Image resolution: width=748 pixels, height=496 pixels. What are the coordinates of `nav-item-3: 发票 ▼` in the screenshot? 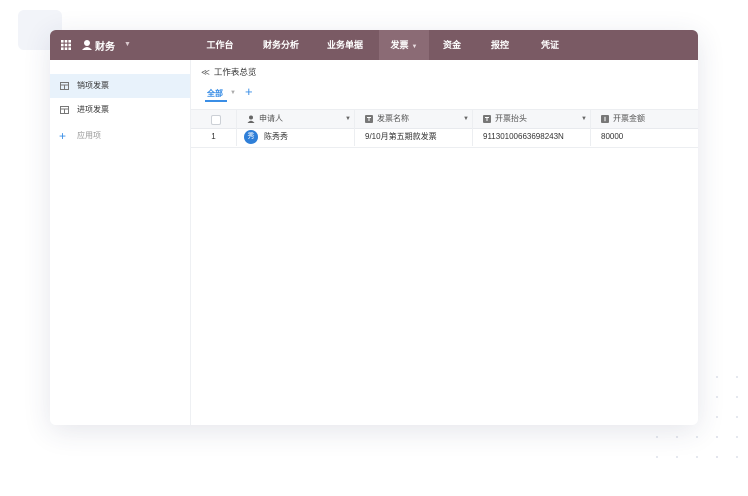 It's located at (404, 45).